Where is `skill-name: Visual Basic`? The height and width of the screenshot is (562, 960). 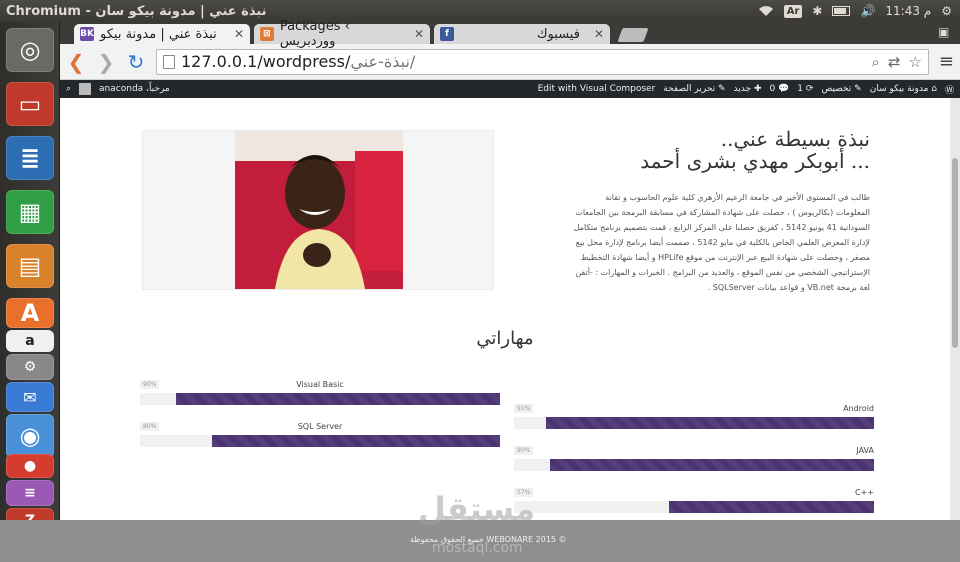 skill-name: Visual Basic is located at coordinates (320, 384).